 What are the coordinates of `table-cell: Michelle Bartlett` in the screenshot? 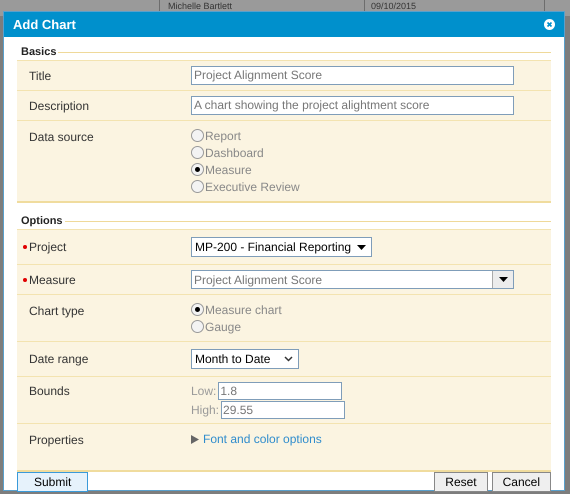 It's located at (200, 6).